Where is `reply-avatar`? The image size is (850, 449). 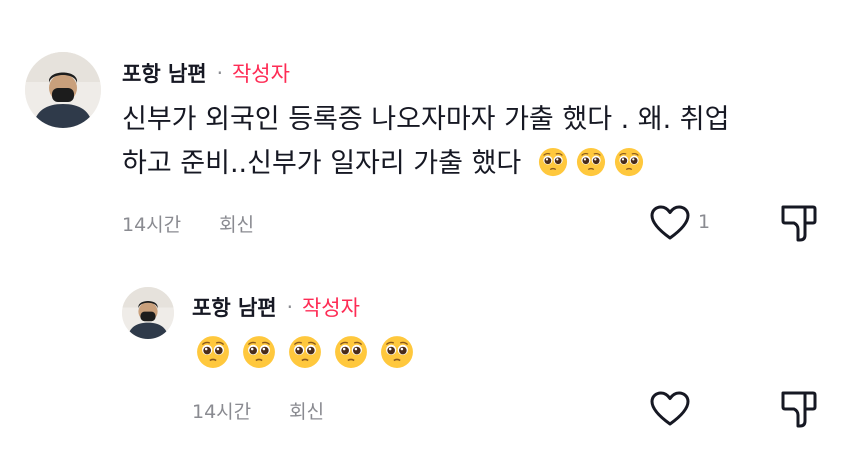
reply-avatar is located at coordinates (148, 313).